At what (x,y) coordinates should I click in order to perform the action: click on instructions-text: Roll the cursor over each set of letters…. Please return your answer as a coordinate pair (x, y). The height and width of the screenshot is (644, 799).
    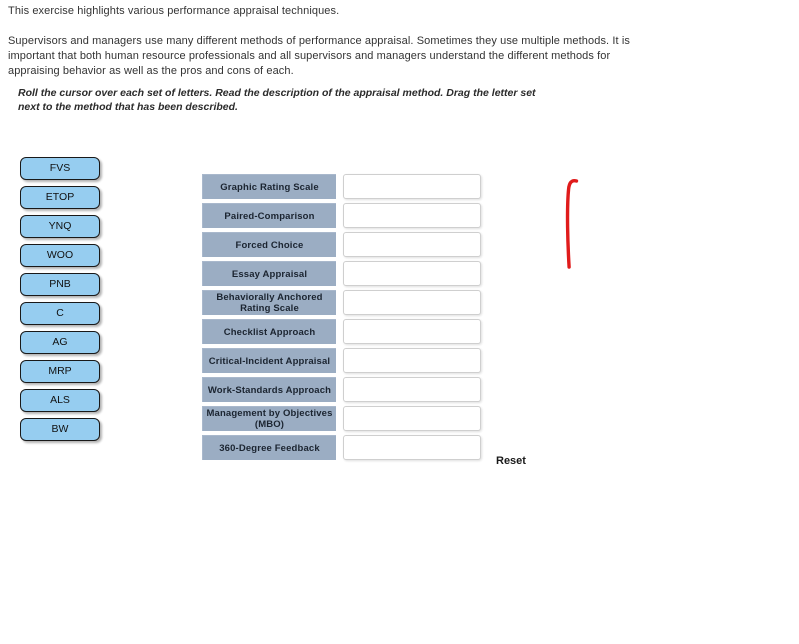
    Looking at the image, I should click on (277, 100).